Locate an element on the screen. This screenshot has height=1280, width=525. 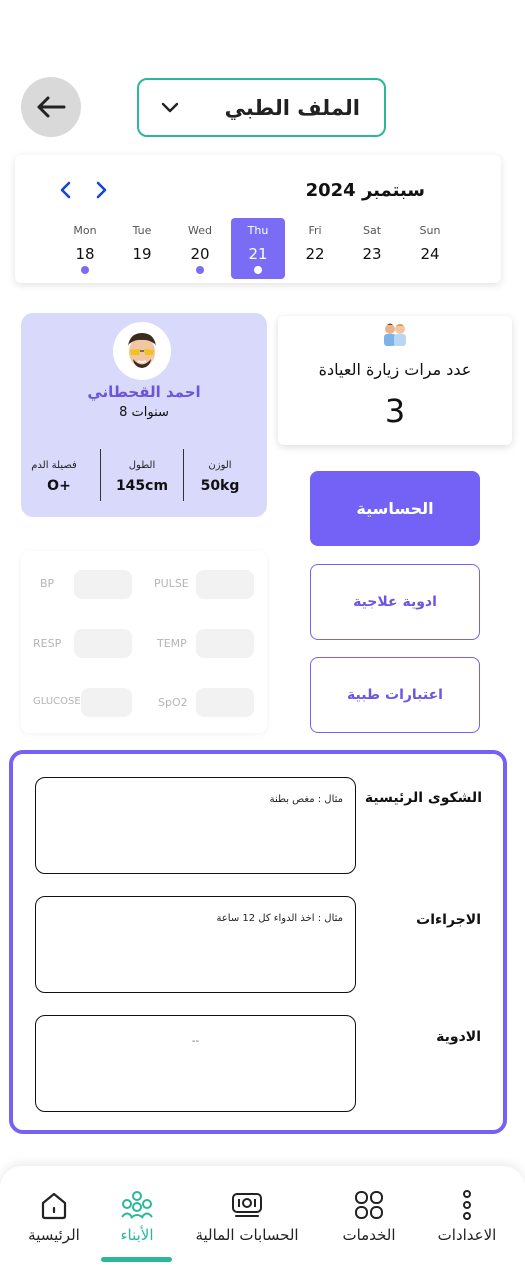
procedures-placeholder: مثال : اخذ الدواء كل 12 ساعة is located at coordinates (279, 918).